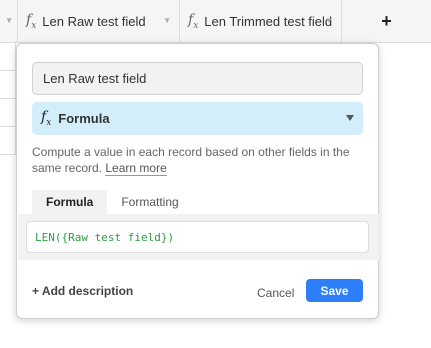 The image size is (431, 348). I want to click on previous-column-header: ▼, so click(9, 21).